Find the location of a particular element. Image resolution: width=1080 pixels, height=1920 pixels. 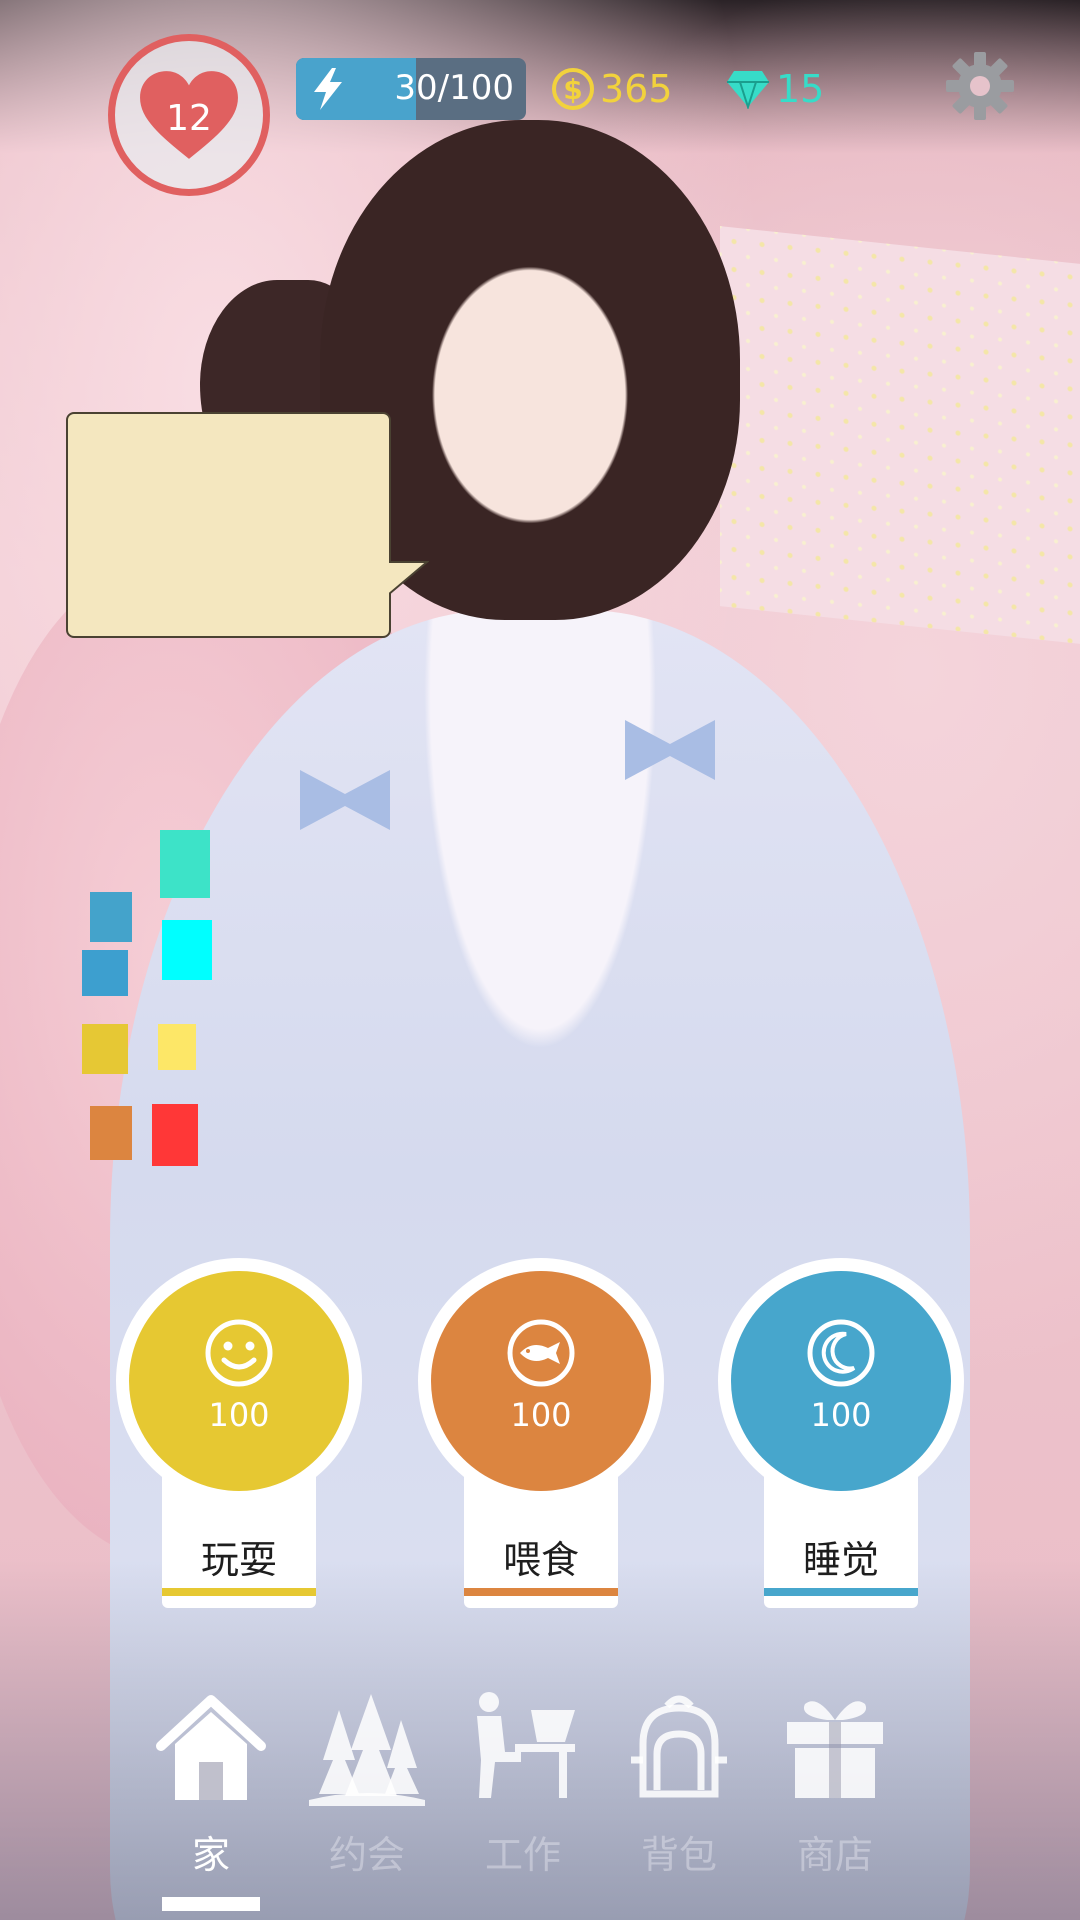

coin-icon: $ is located at coordinates (573, 89).